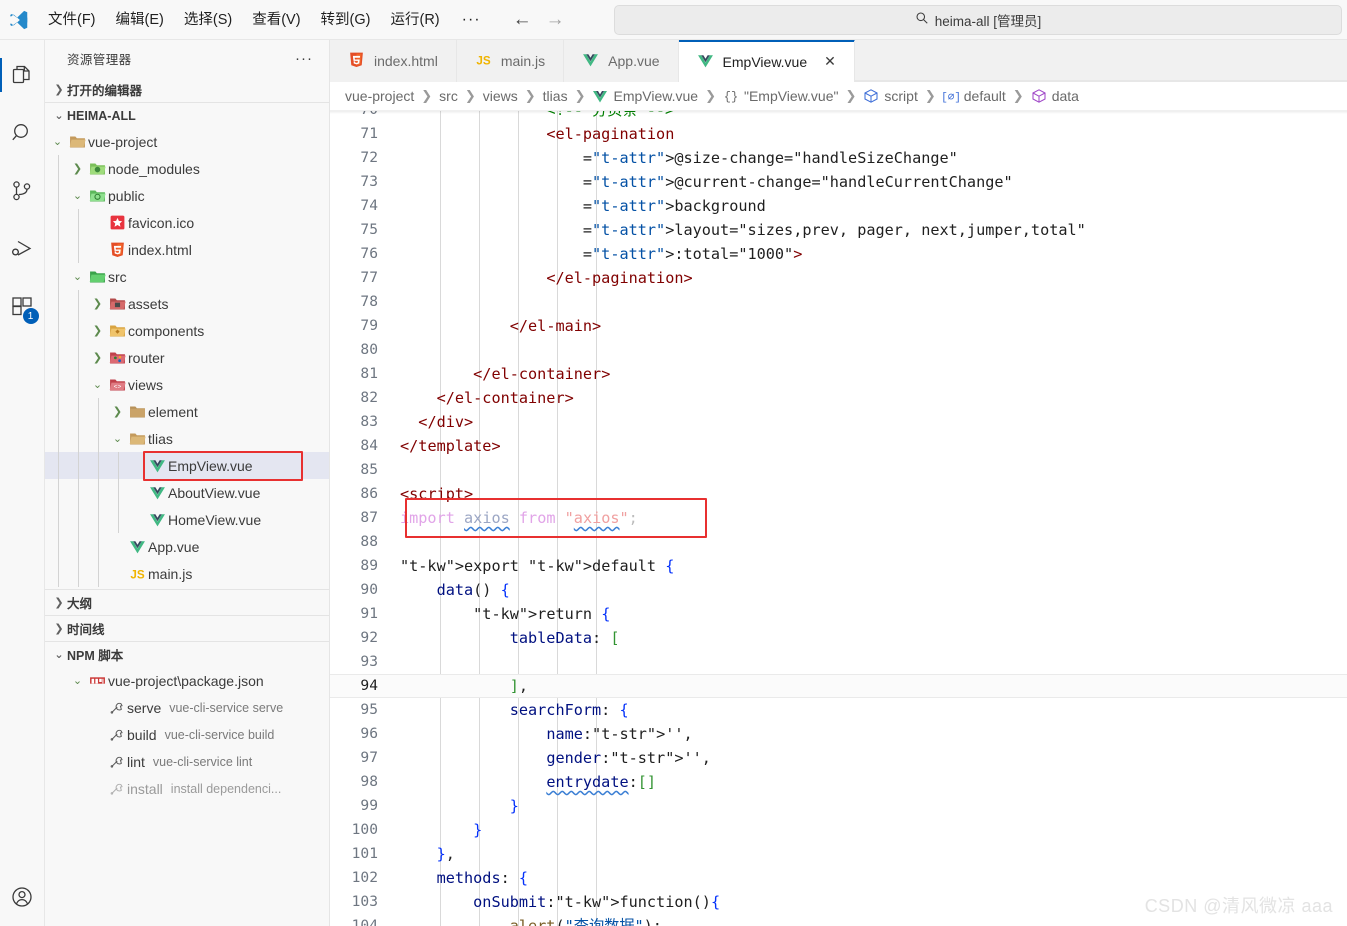 Image resolution: width=1347 pixels, height=926 pixels. Describe the element at coordinates (838, 350) in the screenshot. I see `code-line-80: 80` at that location.